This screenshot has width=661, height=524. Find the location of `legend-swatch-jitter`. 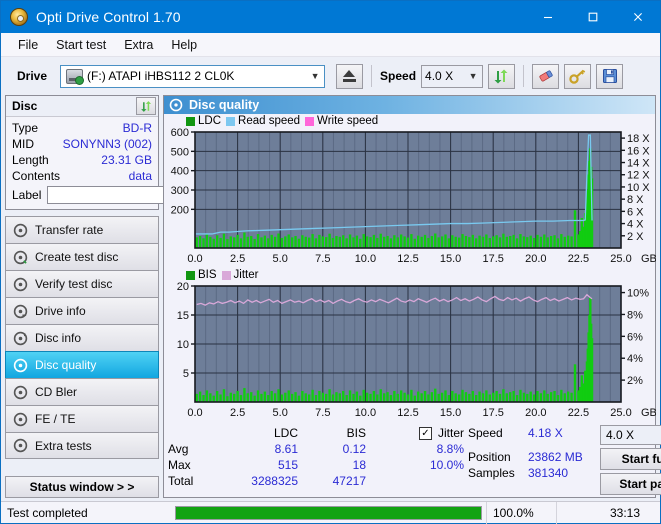

legend-swatch-jitter is located at coordinates (226, 275).